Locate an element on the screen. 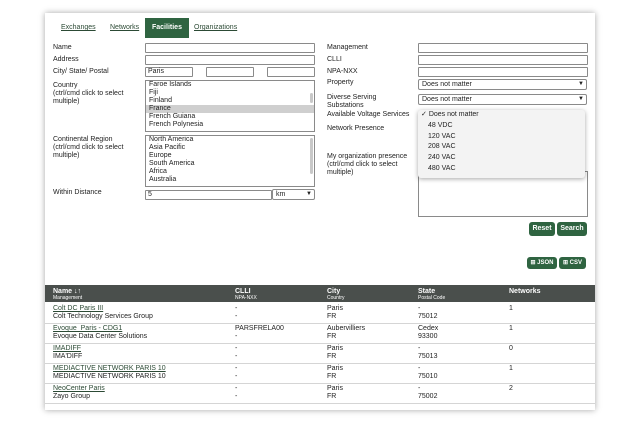 The height and width of the screenshot is (423, 640). tab-organizations: Organizations is located at coordinates (215, 28).